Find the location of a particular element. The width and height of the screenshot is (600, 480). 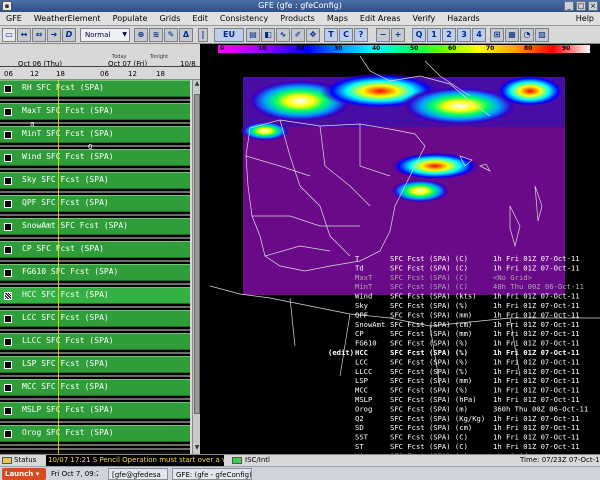

task-gfe: GFE: (gfe - gfeConfig) is located at coordinates (212, 474).